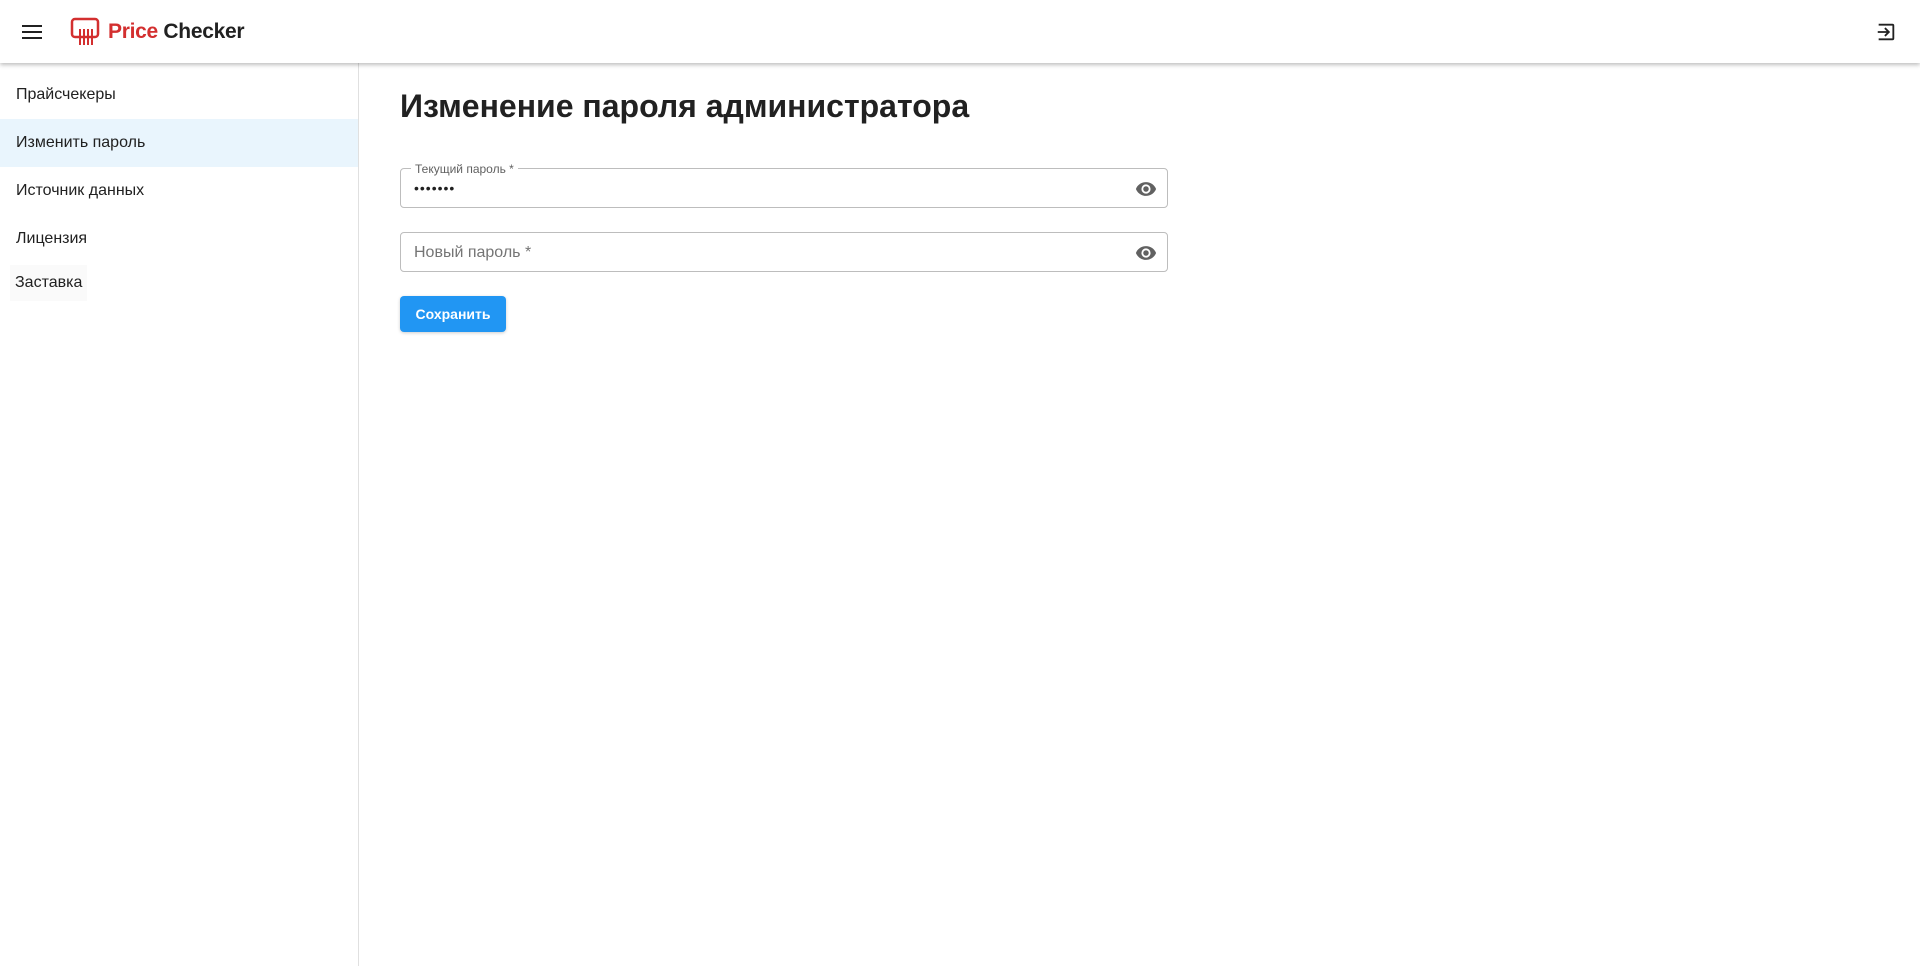 The width and height of the screenshot is (1920, 966). I want to click on new-password-placeholder: Новый пароль *, so click(473, 252).